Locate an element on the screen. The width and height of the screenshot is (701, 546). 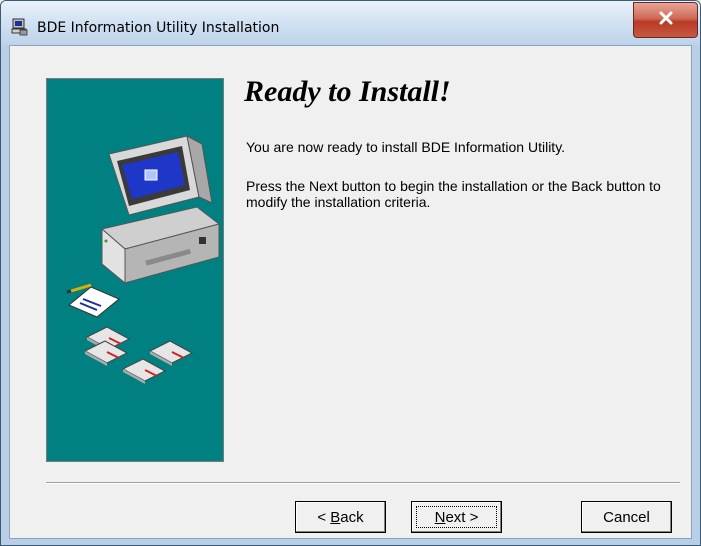
close-button is located at coordinates (665, 20).